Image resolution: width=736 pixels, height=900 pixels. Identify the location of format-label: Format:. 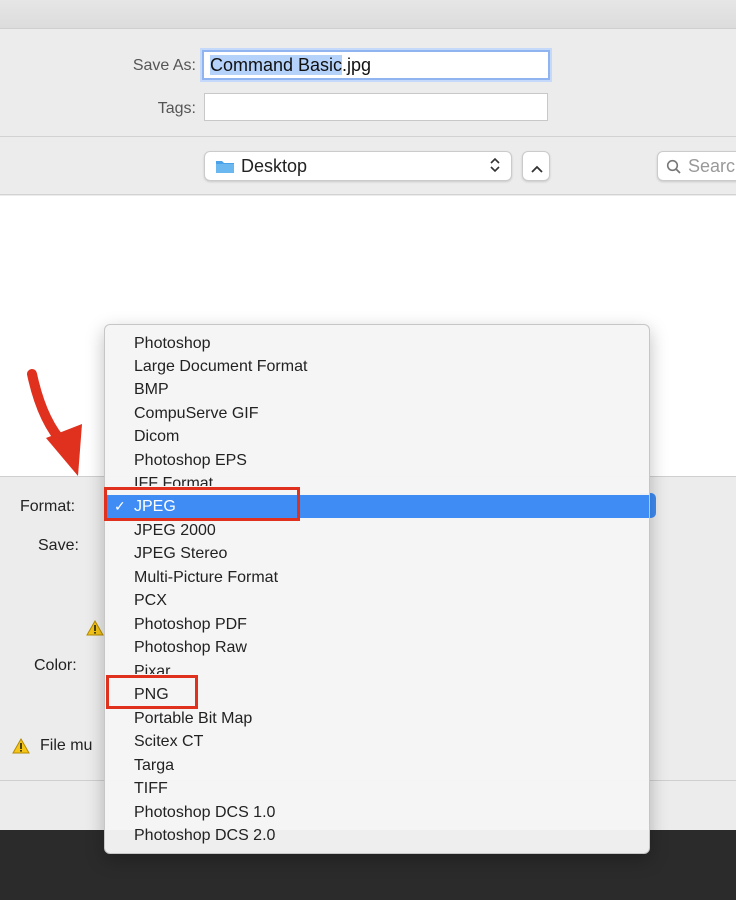
(48, 506).